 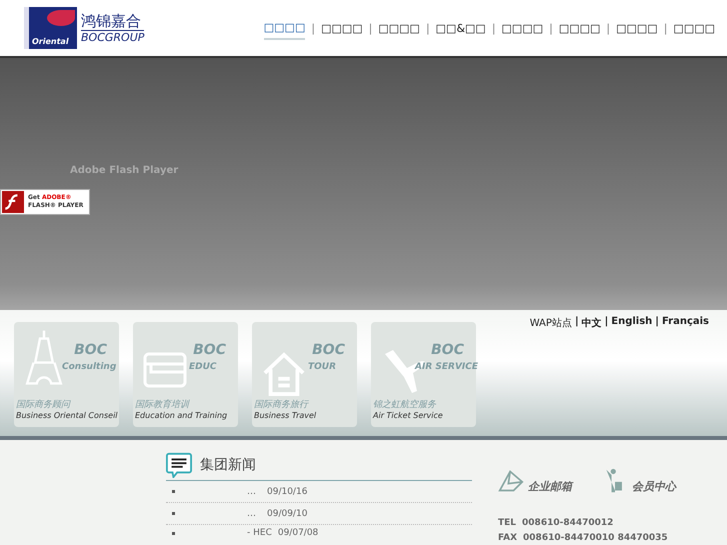 I want to click on news-date: 09/10/16, so click(x=287, y=491).